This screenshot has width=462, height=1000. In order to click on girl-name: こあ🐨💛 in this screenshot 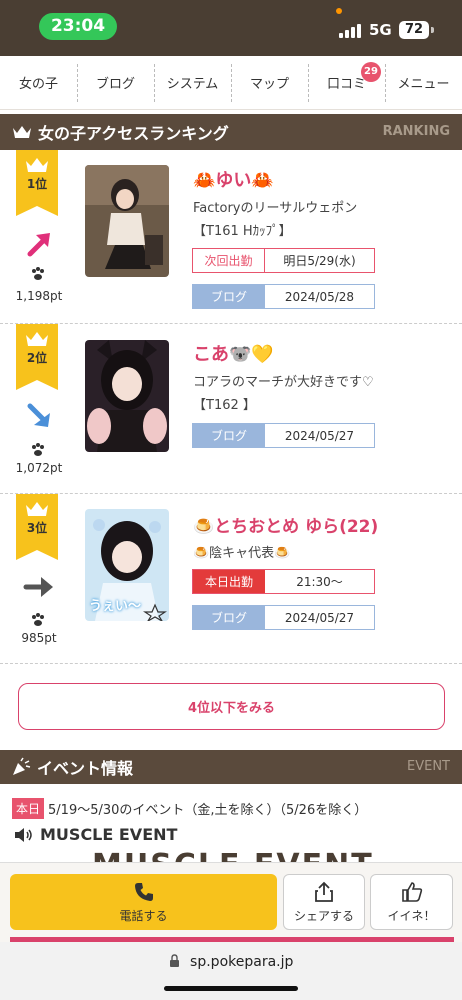, I will do `click(233, 353)`.